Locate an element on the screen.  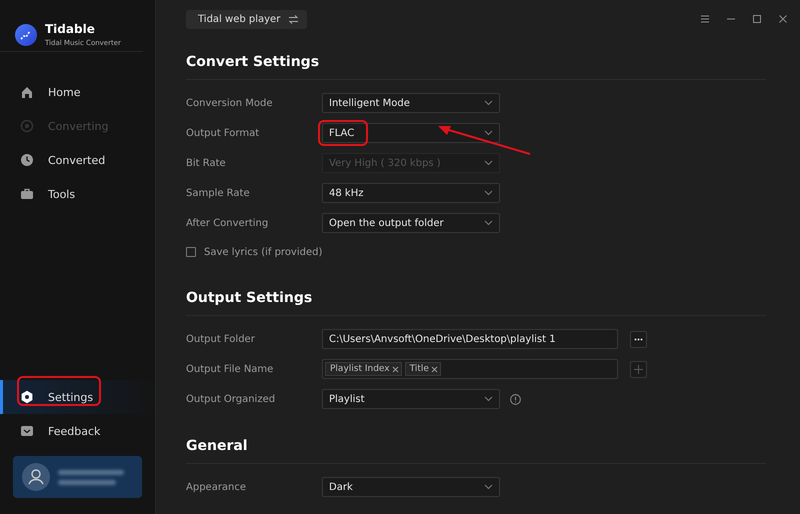
info-icon is located at coordinates (515, 399).